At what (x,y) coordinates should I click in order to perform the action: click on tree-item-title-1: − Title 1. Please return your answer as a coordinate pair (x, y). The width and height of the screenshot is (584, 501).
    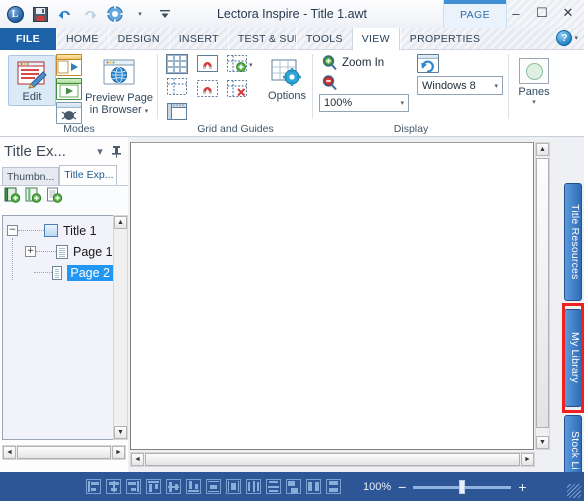
    Looking at the image, I should click on (60, 230).